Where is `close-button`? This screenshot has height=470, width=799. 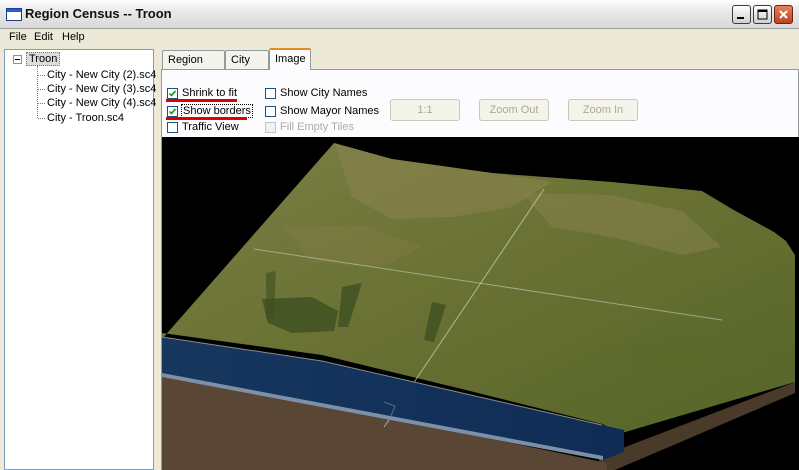
close-button is located at coordinates (783, 14).